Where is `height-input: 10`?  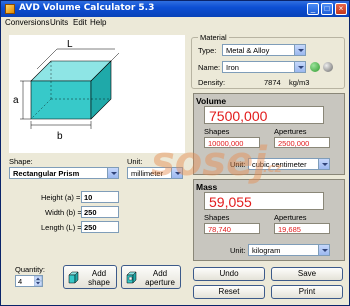
height-input: 10 is located at coordinates (100, 197).